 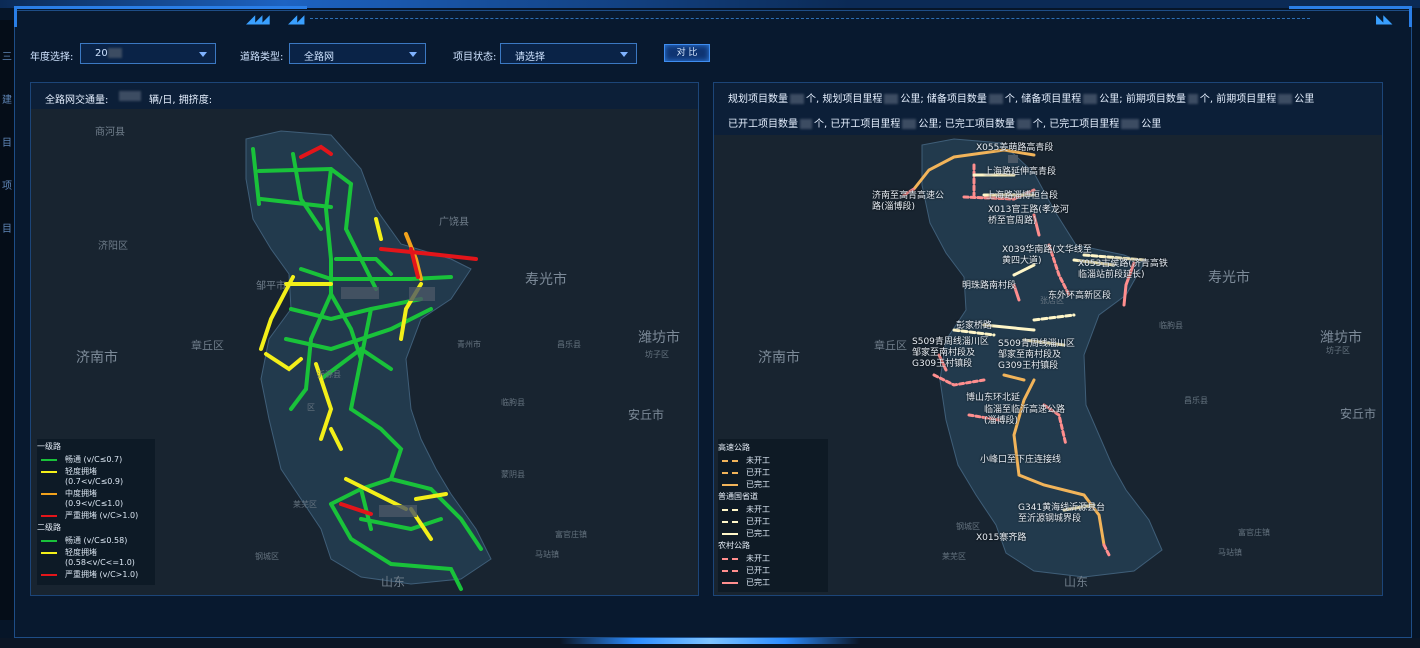 I want to click on road-project-label: X053古侯路(济青高铁临淄站前段延长), so click(x=1123, y=269).